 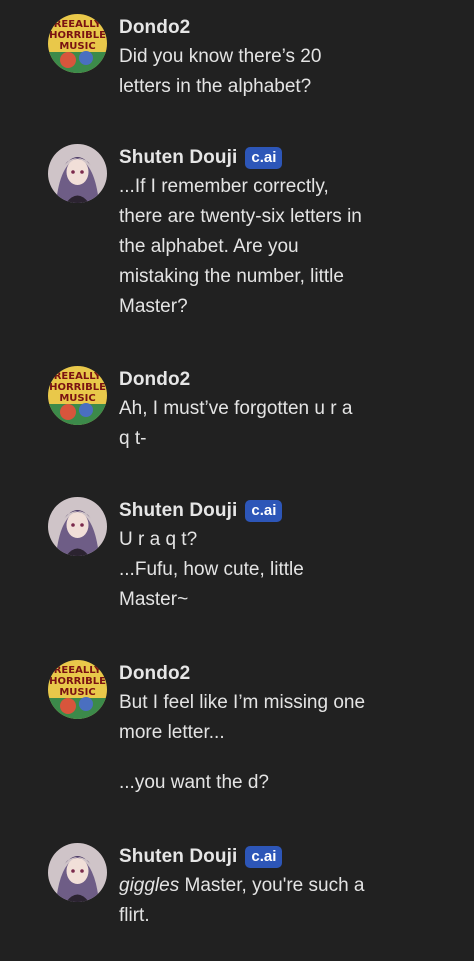 I want to click on message-text: giggles Master, you're such a flirt., so click(x=242, y=900).